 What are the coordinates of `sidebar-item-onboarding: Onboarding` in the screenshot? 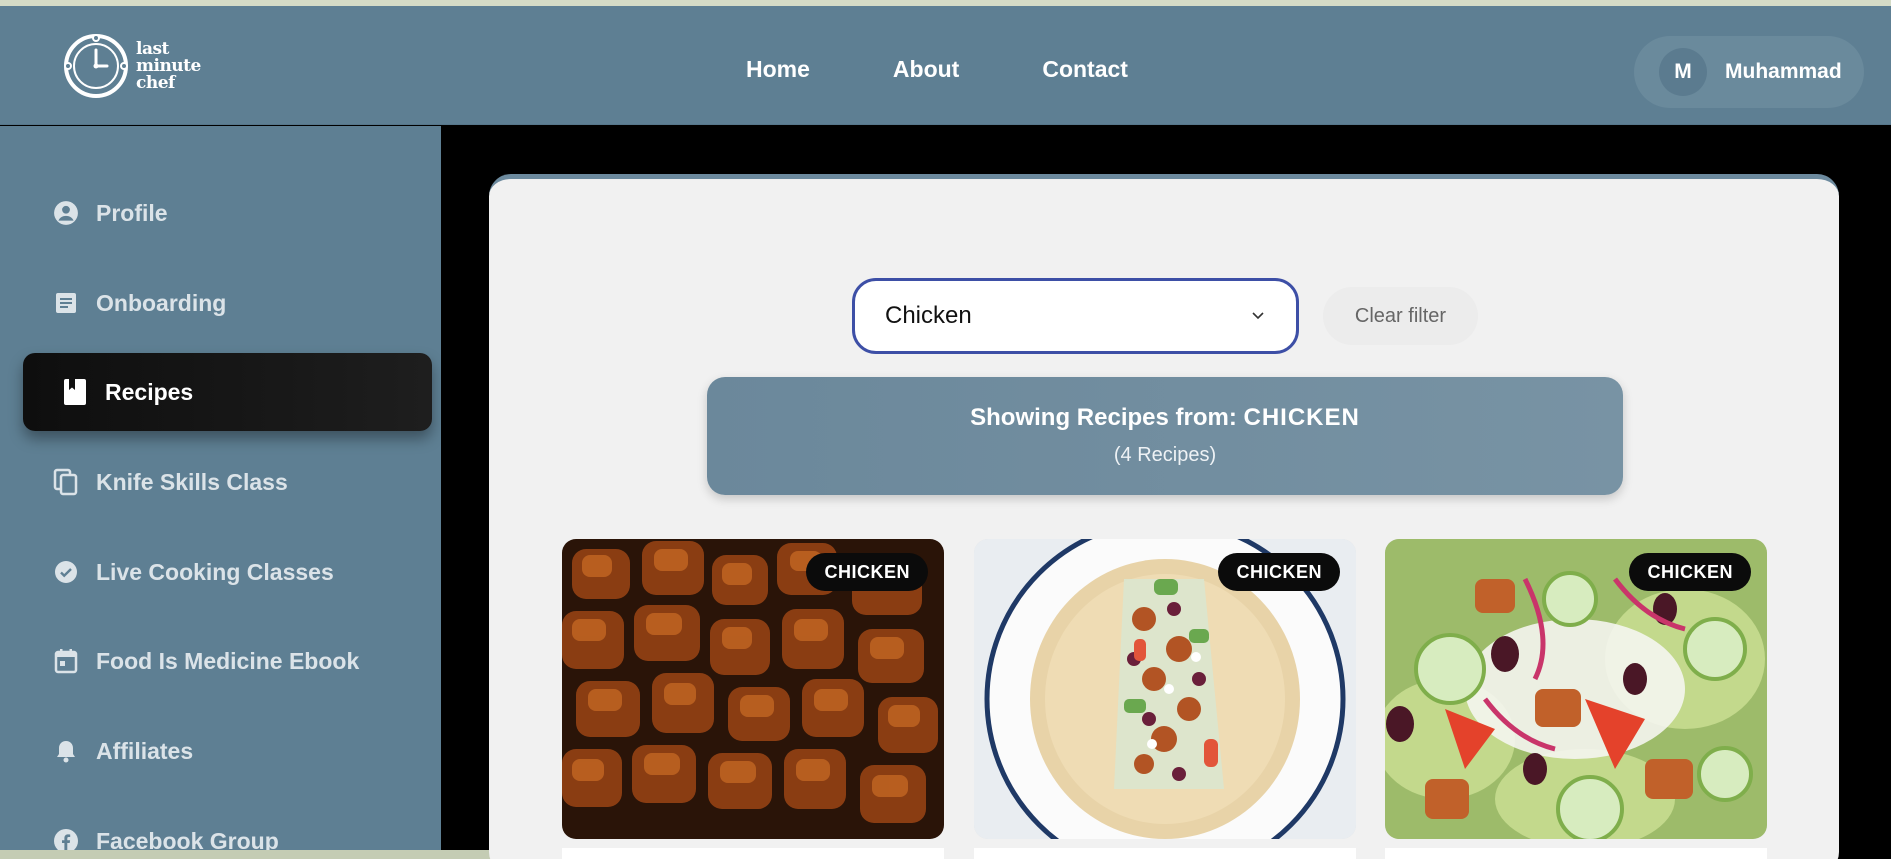 It's located at (220, 303).